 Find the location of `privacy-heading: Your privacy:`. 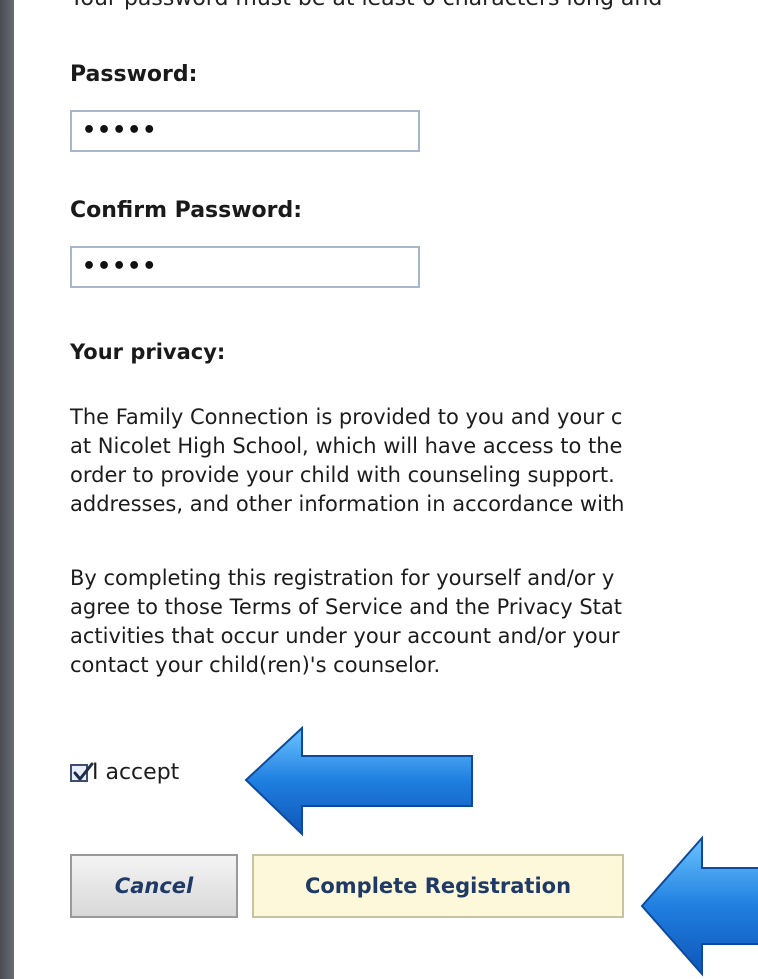

privacy-heading: Your privacy: is located at coordinates (148, 352).